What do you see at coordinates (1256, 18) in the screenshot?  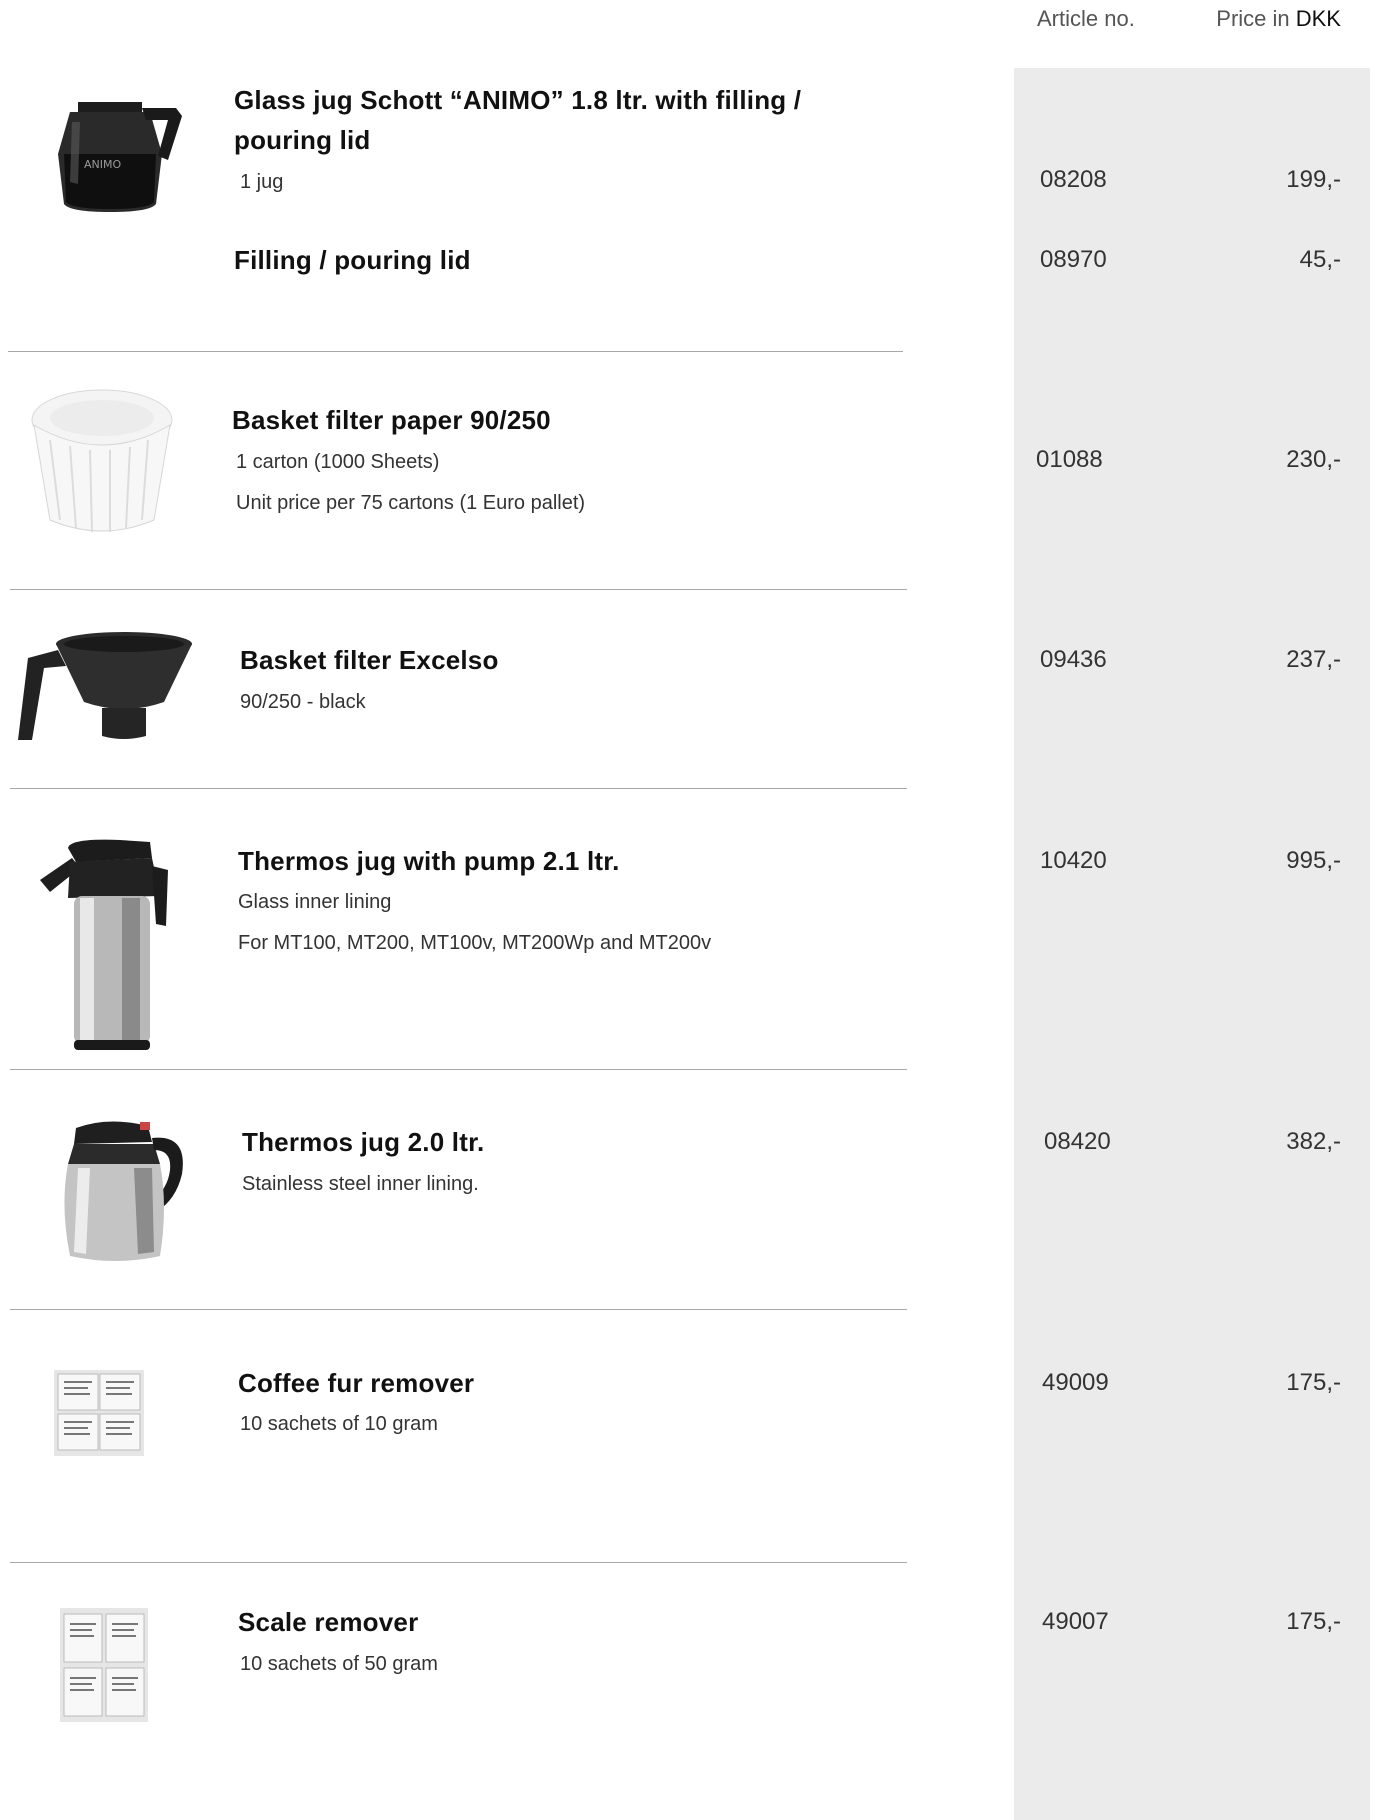 I see `price-header-label: Price in` at bounding box center [1256, 18].